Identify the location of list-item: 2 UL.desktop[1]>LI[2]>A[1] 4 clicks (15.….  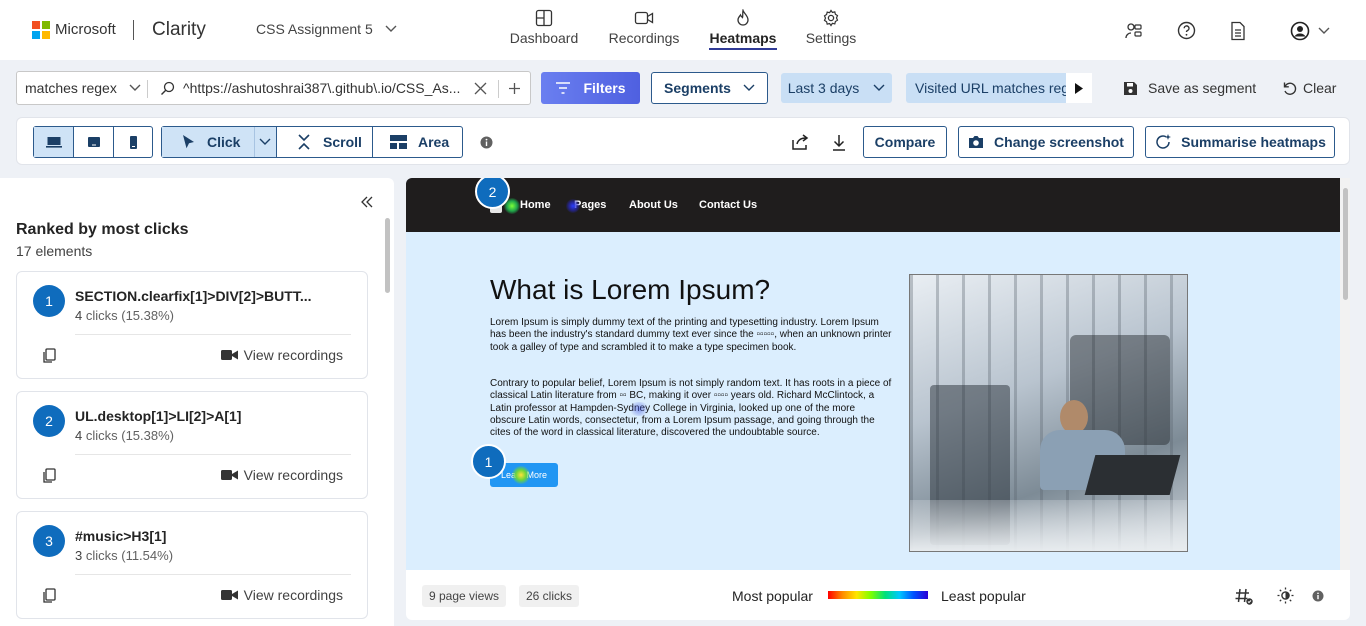
(192, 445).